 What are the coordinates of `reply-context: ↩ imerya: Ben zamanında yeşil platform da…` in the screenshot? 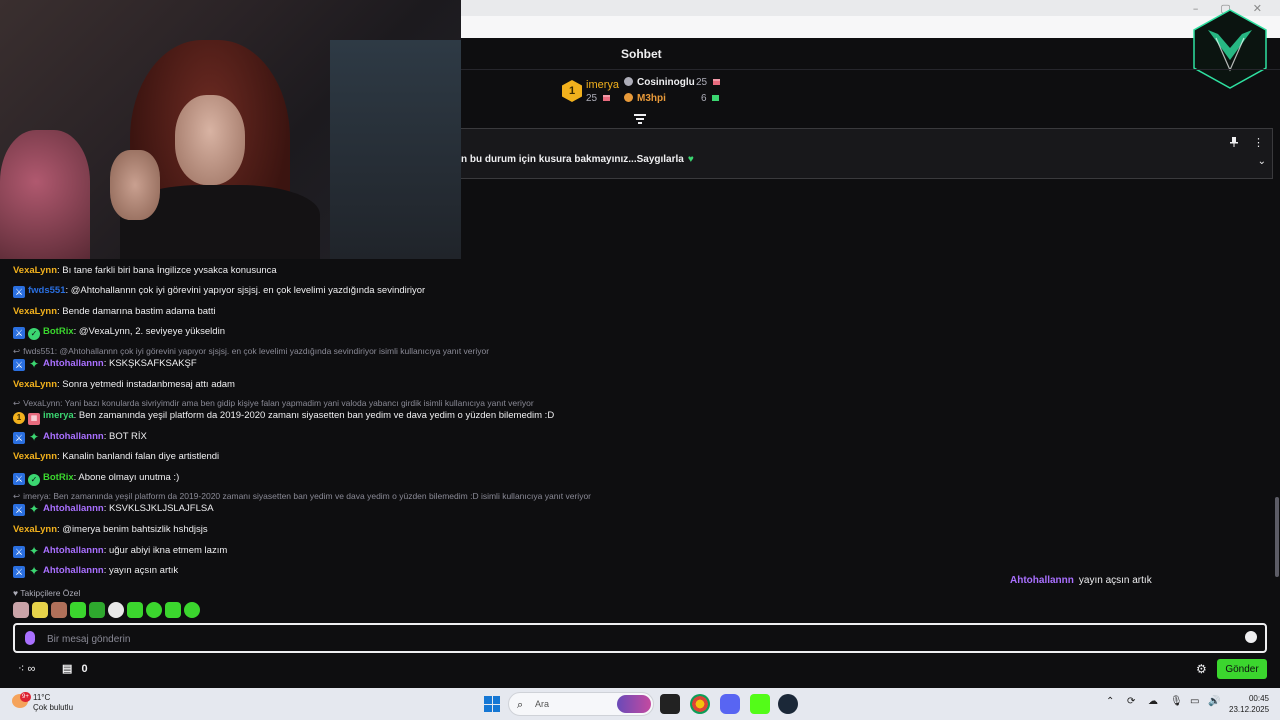 It's located at (302, 496).